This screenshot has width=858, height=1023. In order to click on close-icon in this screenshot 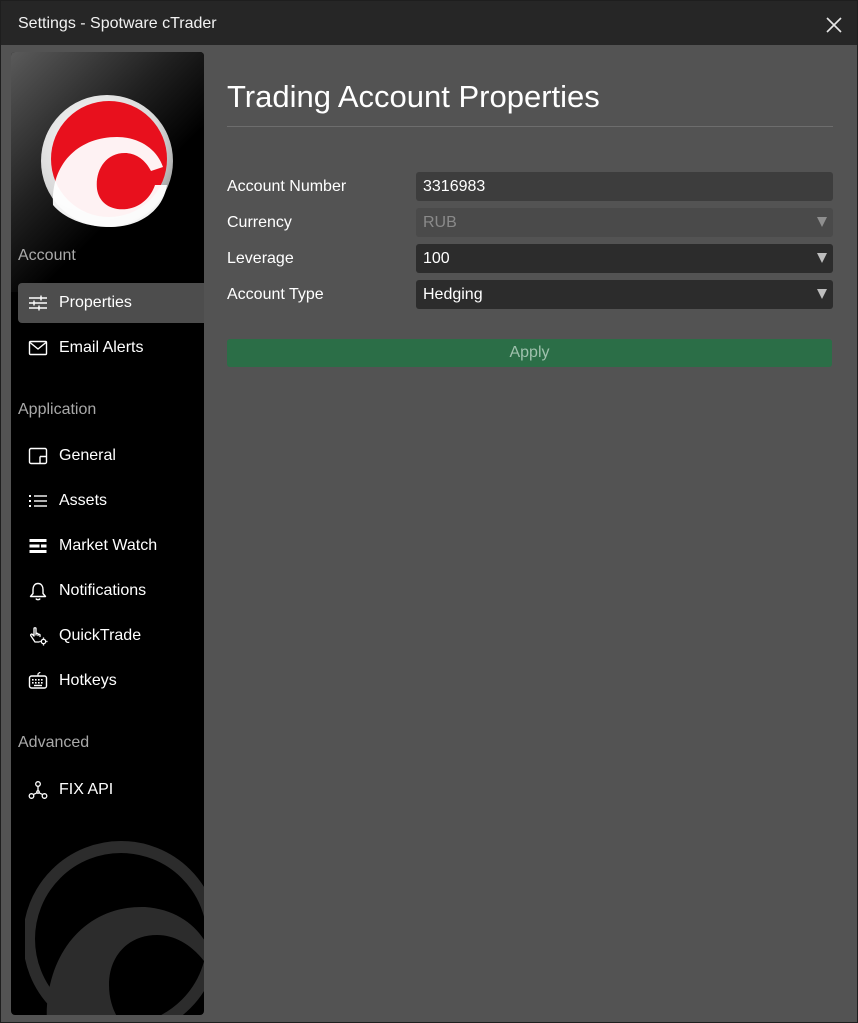, I will do `click(834, 25)`.